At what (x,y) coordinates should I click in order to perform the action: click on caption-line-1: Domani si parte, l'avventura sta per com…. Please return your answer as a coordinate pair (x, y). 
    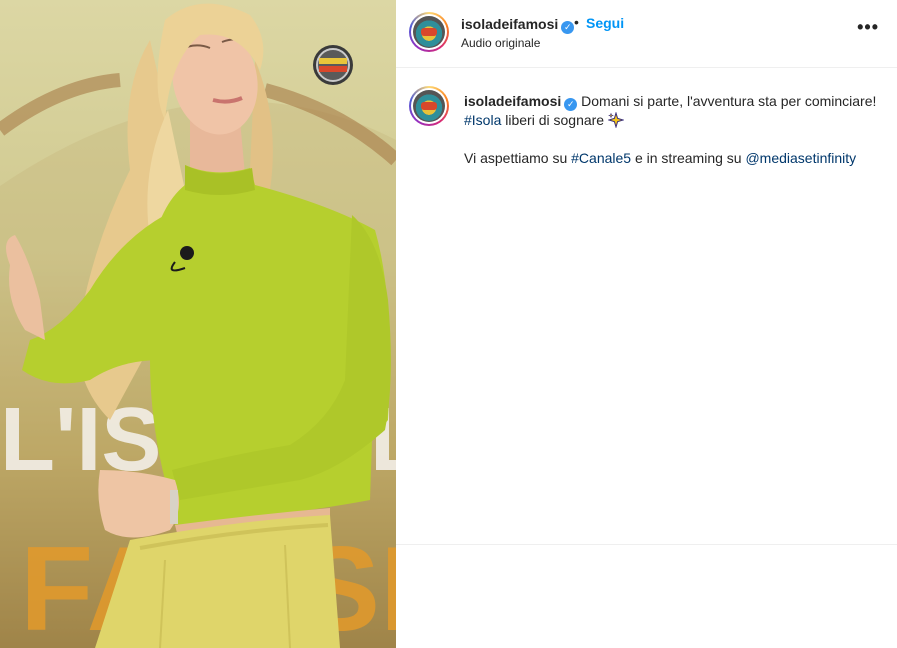
    Looking at the image, I should click on (727, 101).